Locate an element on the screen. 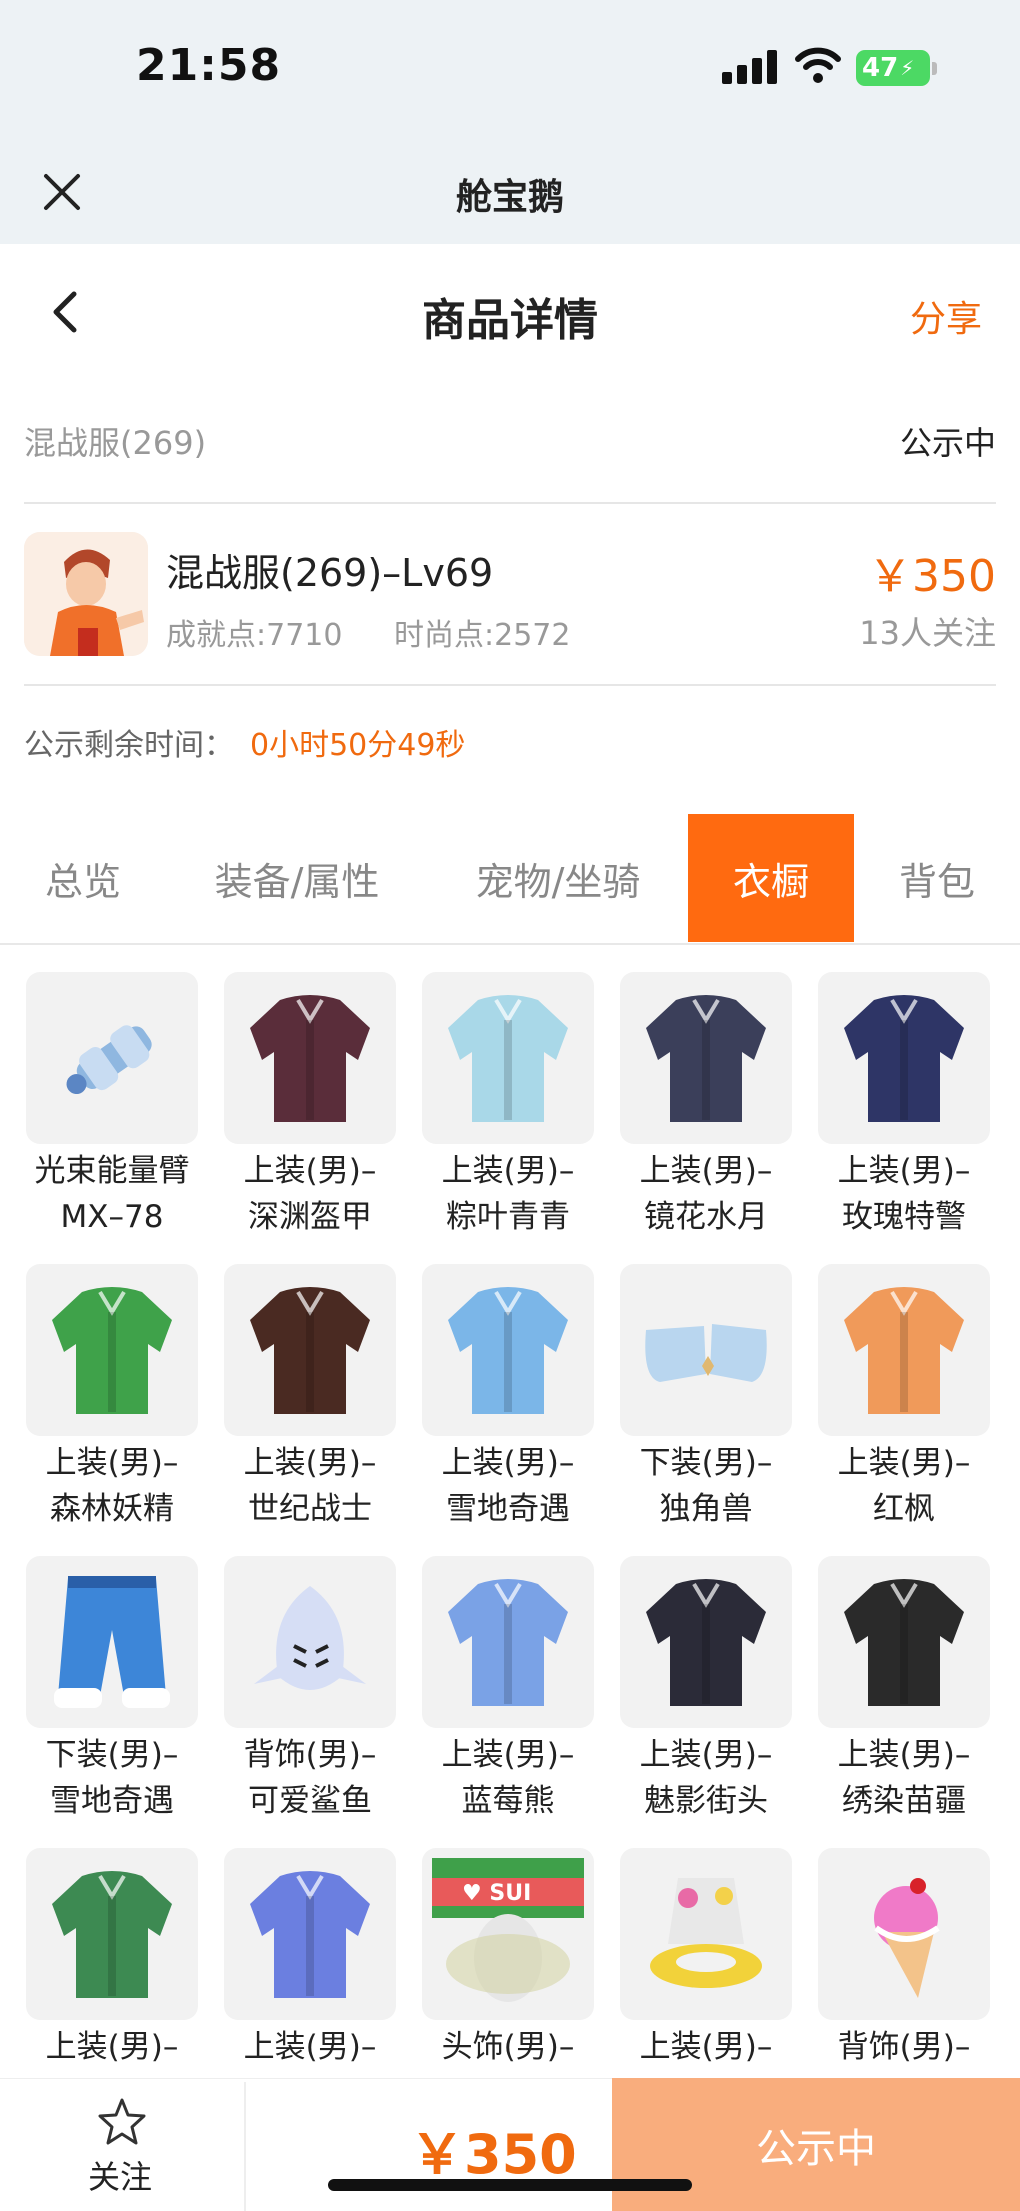 This screenshot has height=2211, width=1020. wardrobe-item-name: 独角兽 is located at coordinates (706, 1509).